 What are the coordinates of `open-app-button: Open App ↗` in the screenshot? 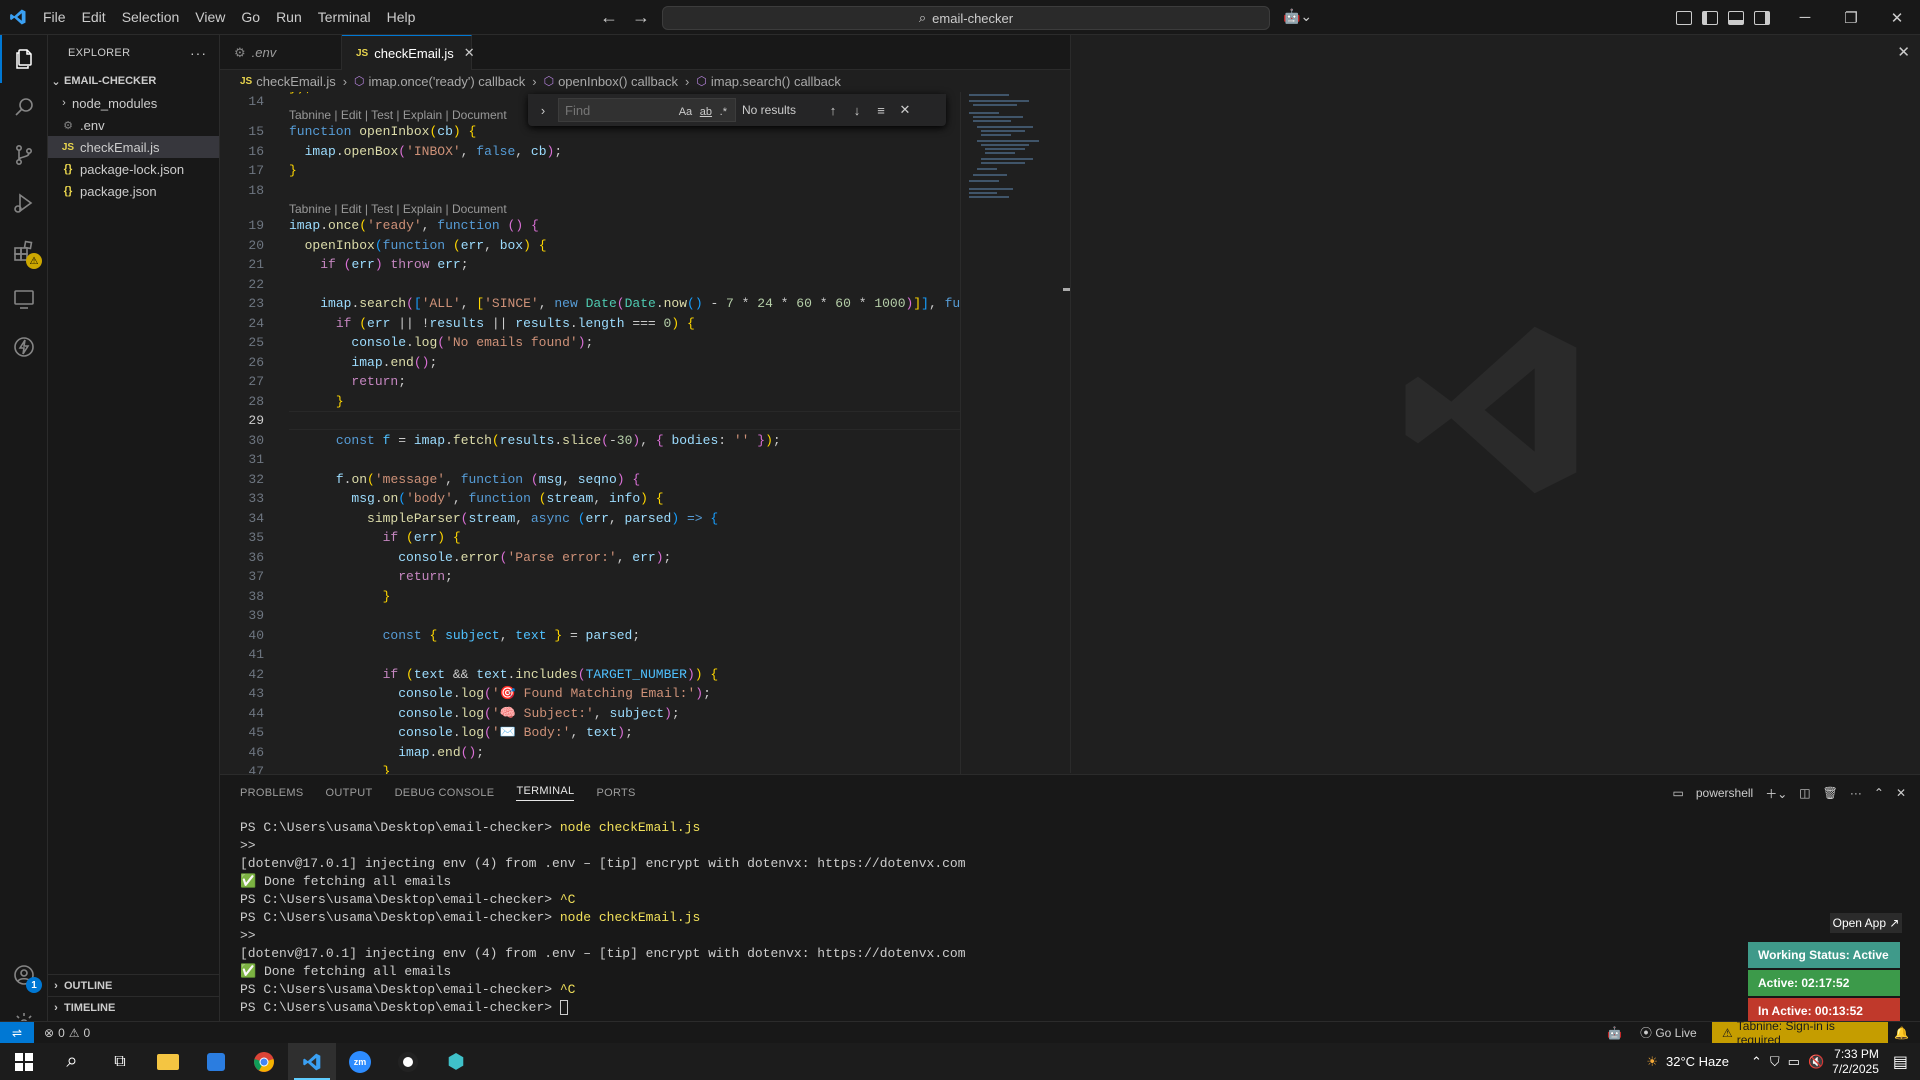 It's located at (1866, 923).